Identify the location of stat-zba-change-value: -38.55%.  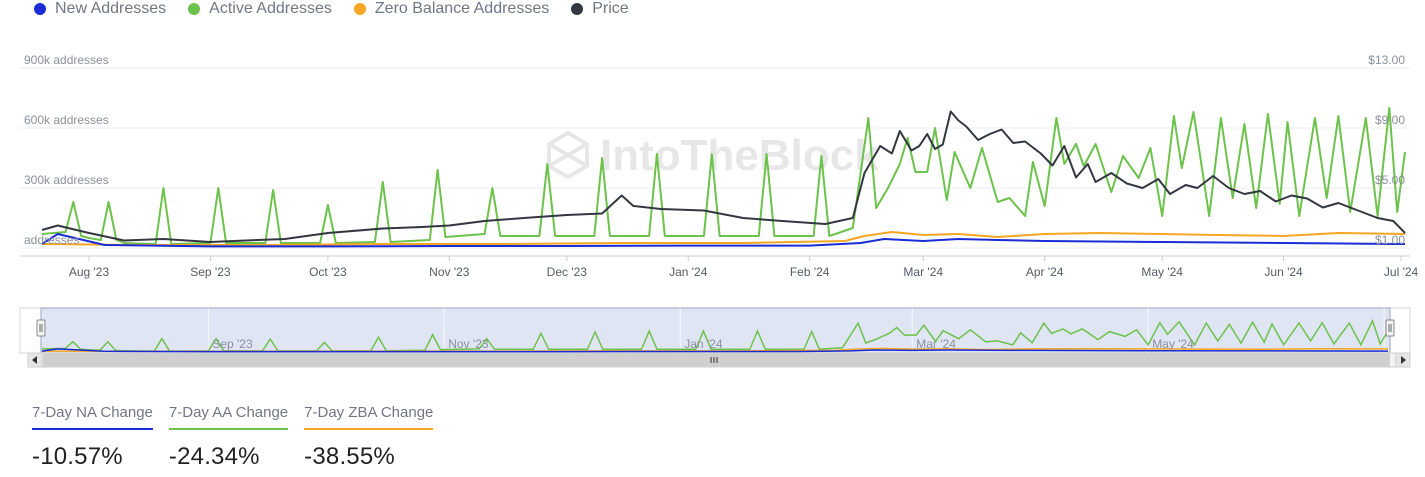
(349, 456).